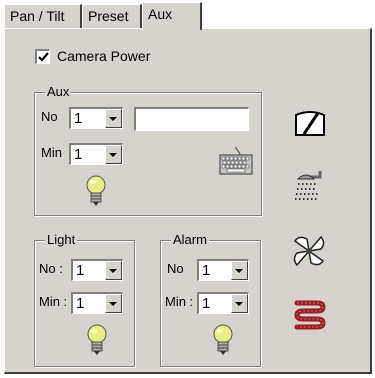 The image size is (375, 378). I want to click on aux-no-dropdown-button, so click(113, 118).